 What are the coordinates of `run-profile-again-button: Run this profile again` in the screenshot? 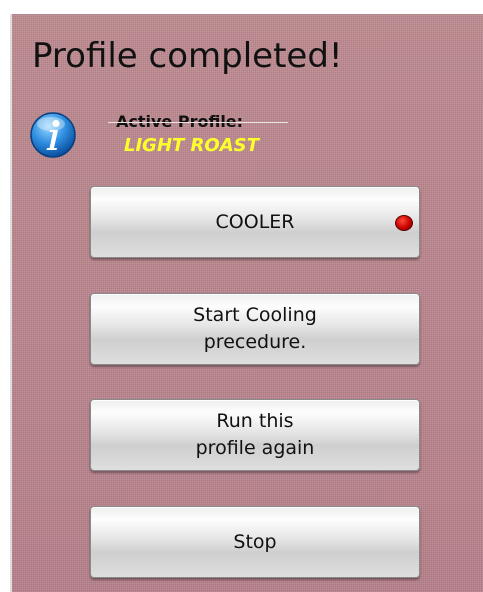 It's located at (255, 435).